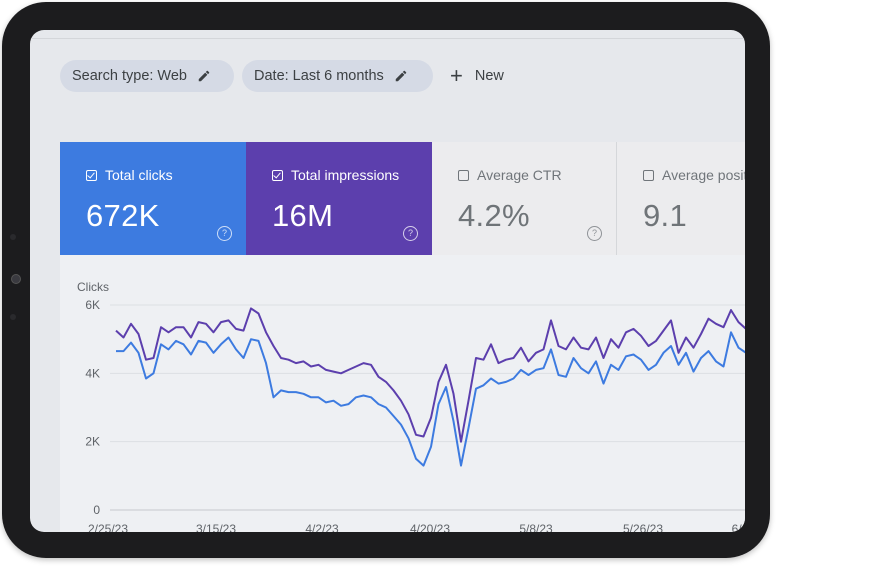 This screenshot has width=873, height=571. What do you see at coordinates (153, 198) in the screenshot?
I see `total-clicks-card: Total clicks 672K ?` at bounding box center [153, 198].